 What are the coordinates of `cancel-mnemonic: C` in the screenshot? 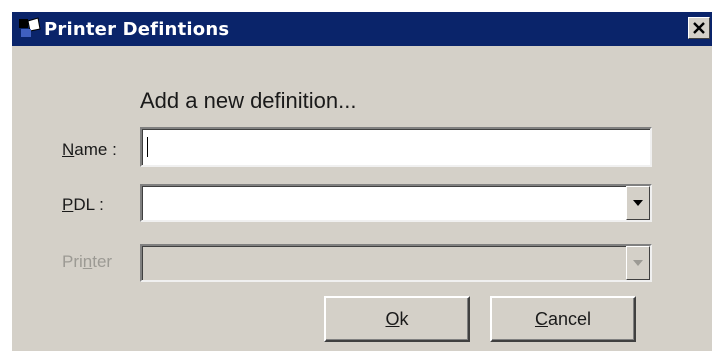 It's located at (541, 318).